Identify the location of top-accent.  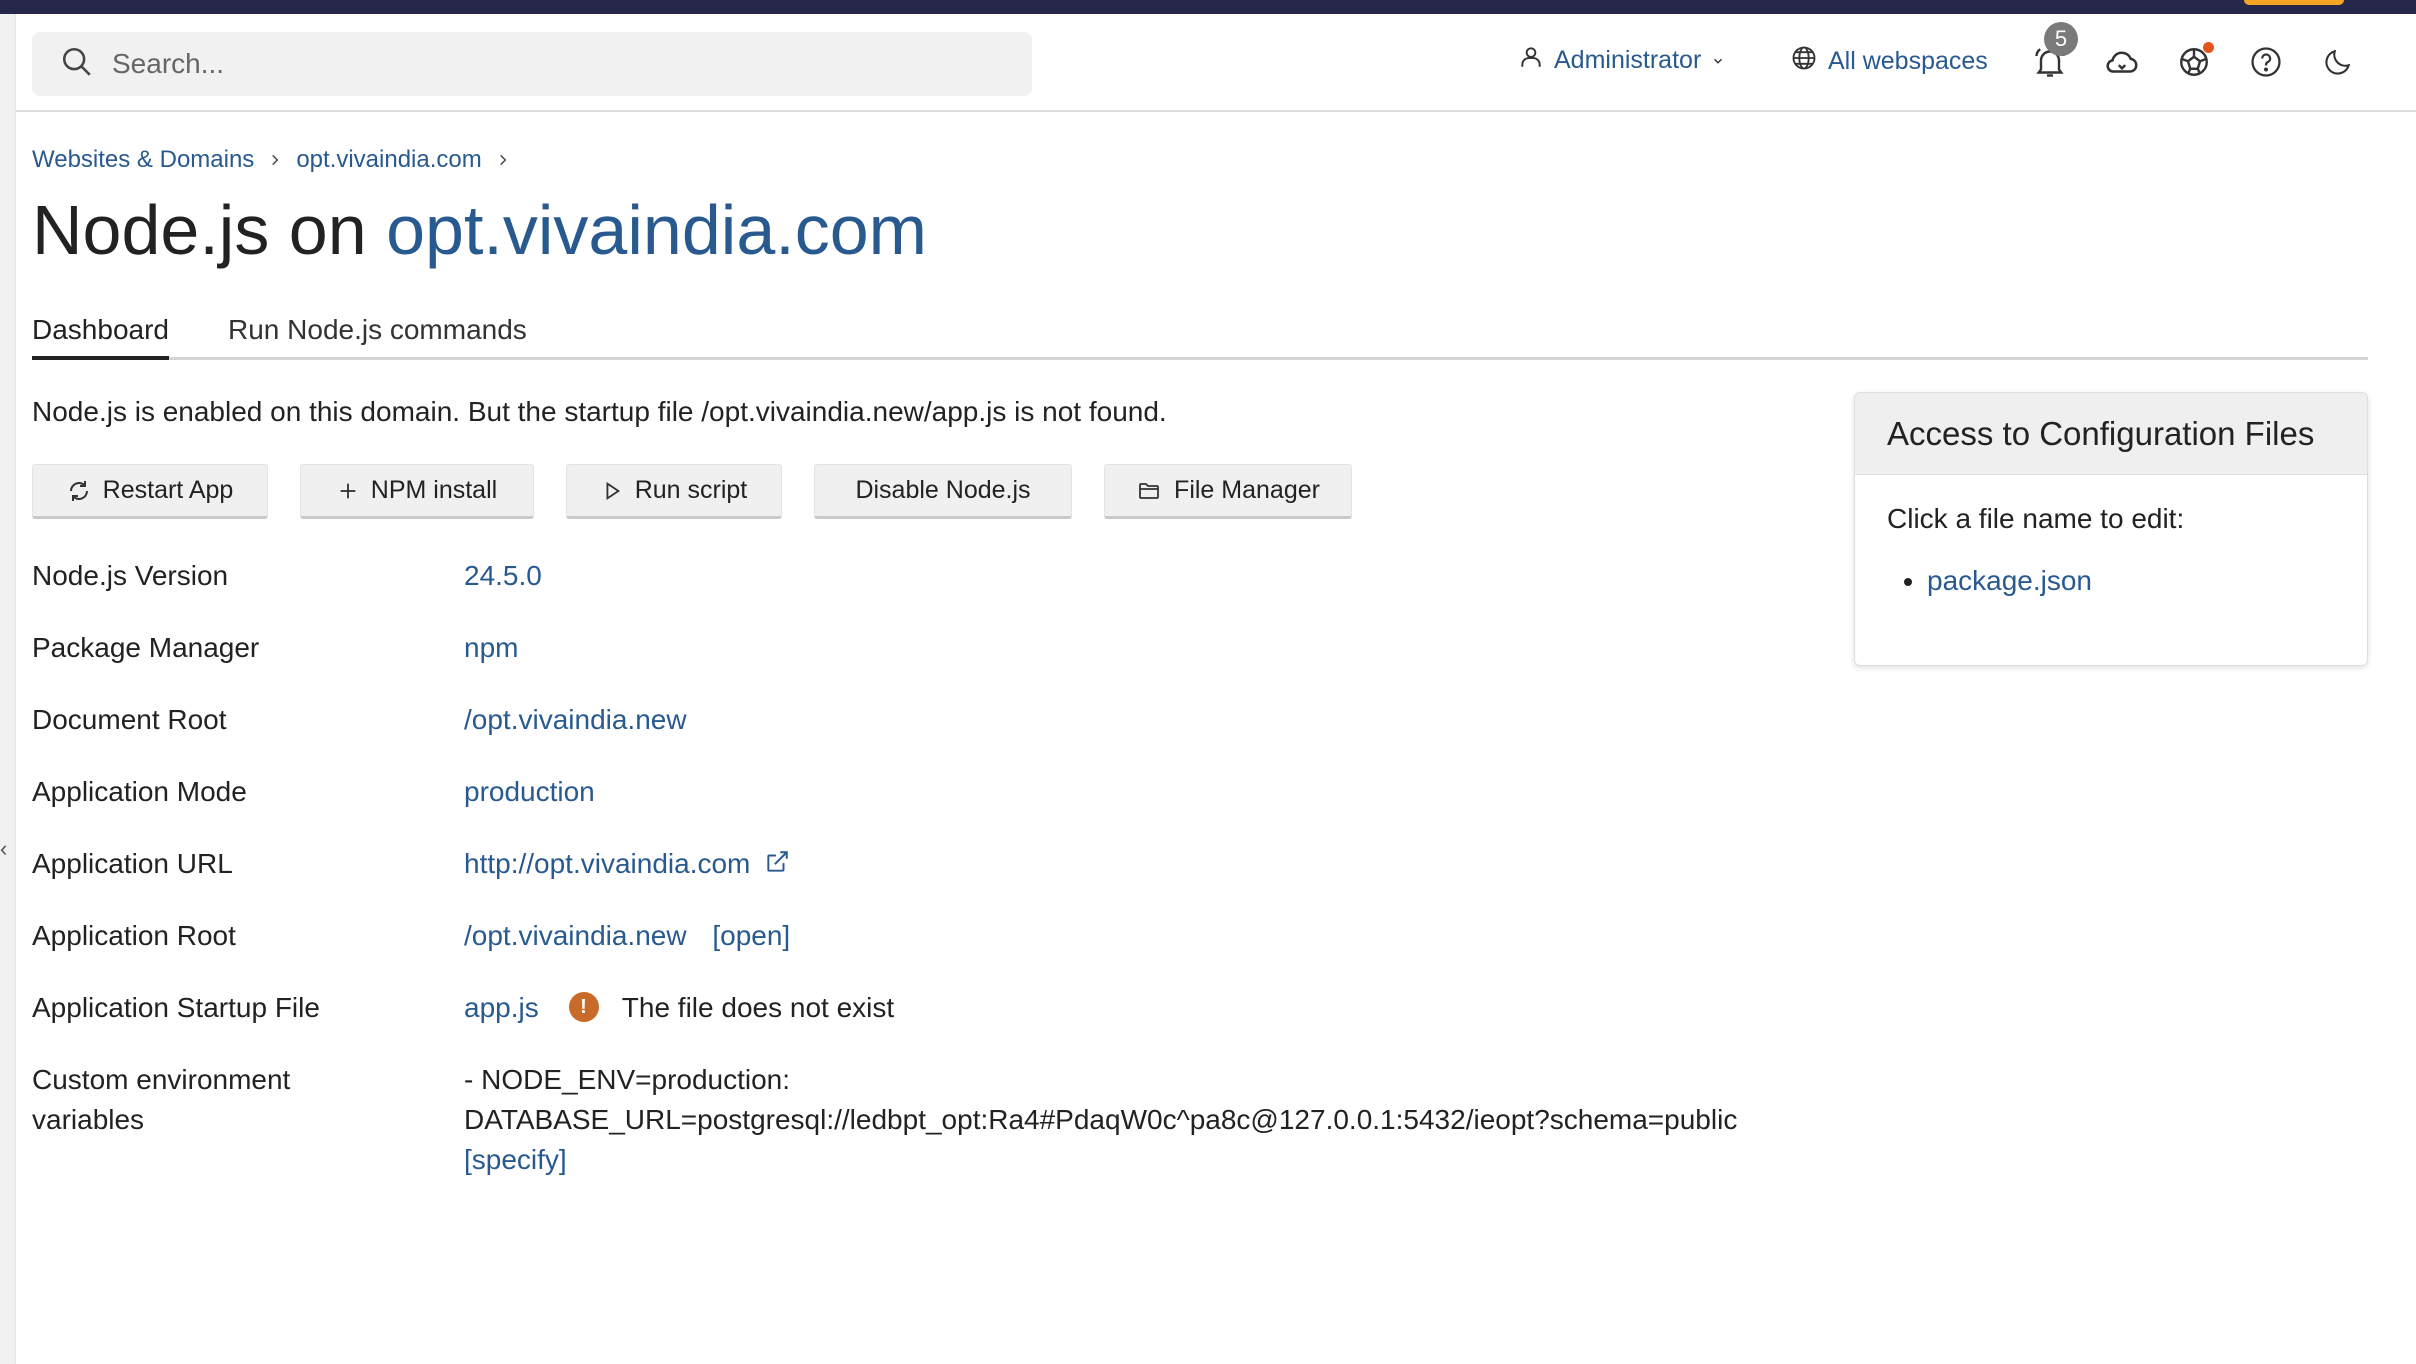
(2294, 2).